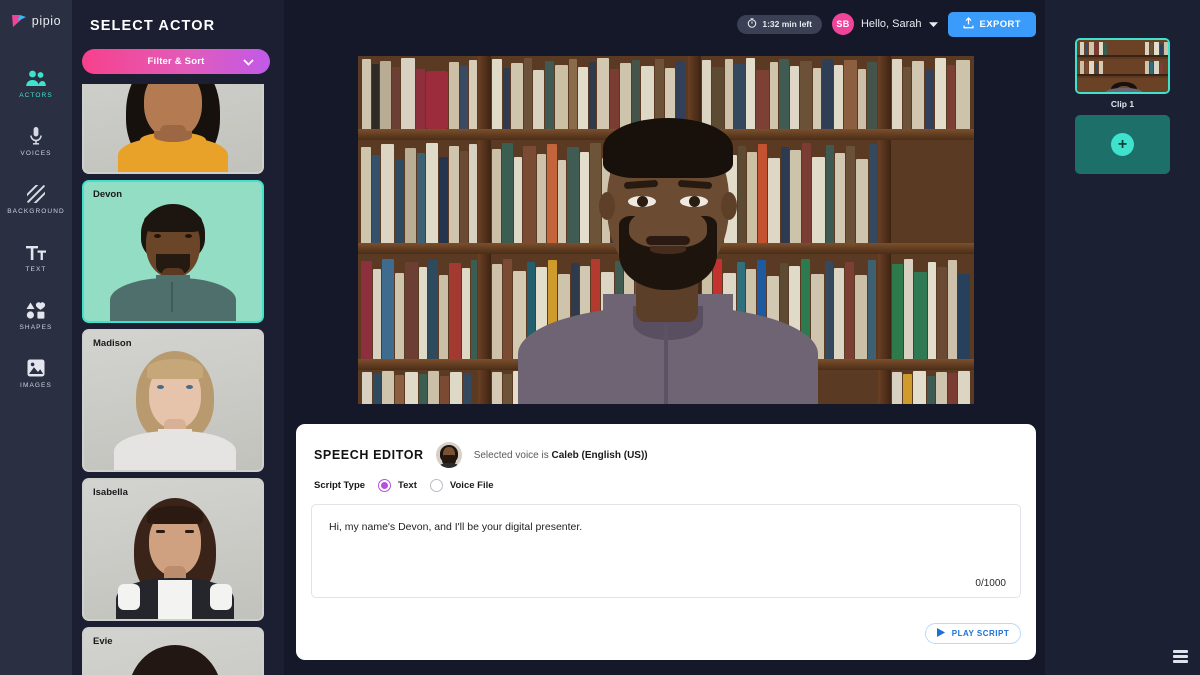 This screenshot has width=1200, height=675. What do you see at coordinates (112, 343) in the screenshot?
I see `actor-name: Madison` at bounding box center [112, 343].